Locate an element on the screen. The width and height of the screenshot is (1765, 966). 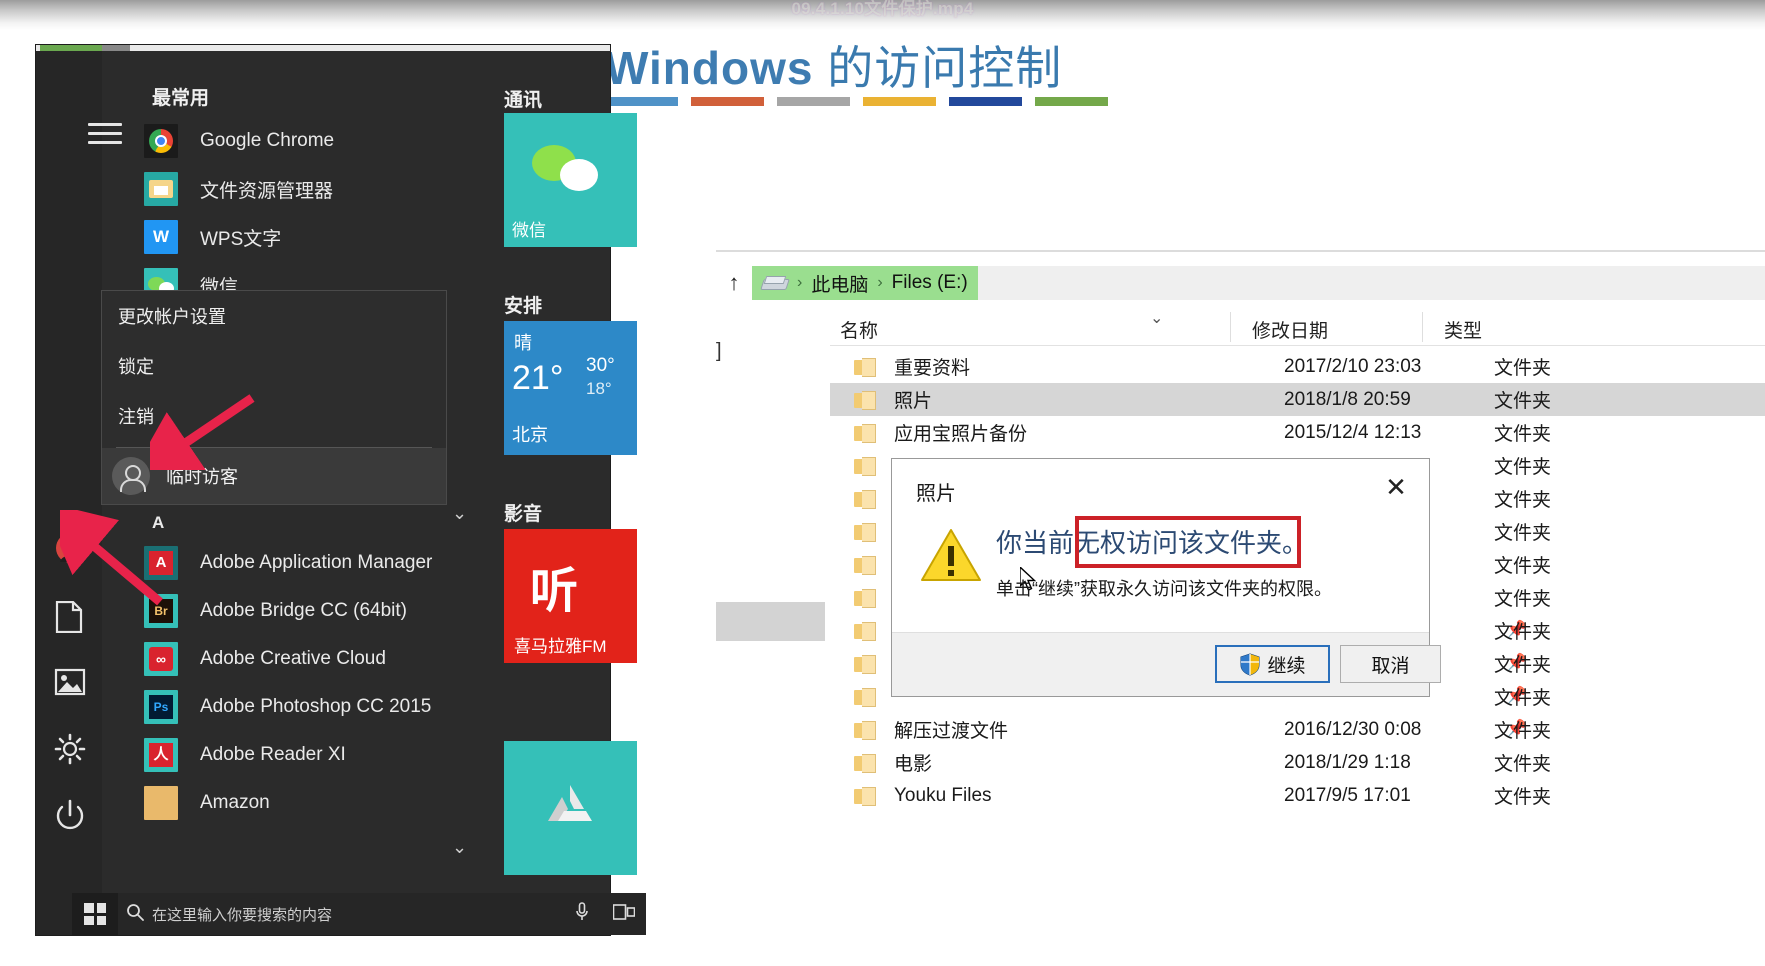
most-used-item-label: Google Chrome is located at coordinates (267, 140).